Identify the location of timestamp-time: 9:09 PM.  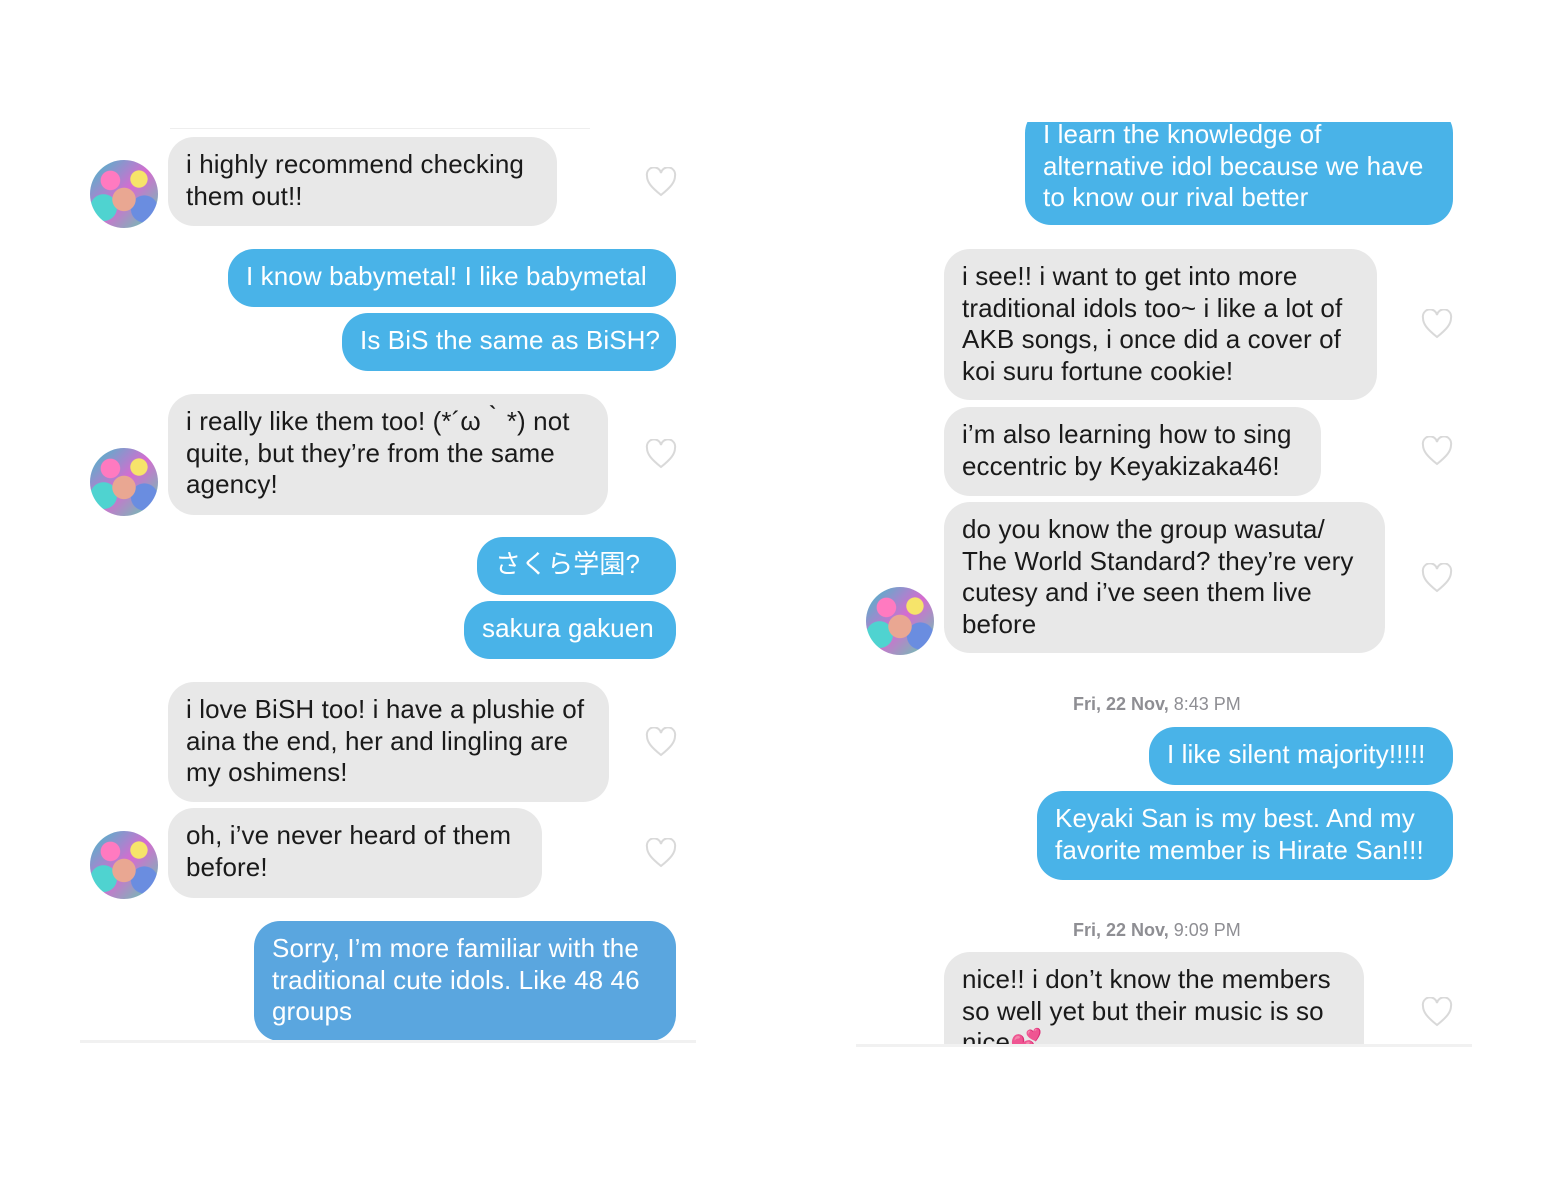
(1207, 930).